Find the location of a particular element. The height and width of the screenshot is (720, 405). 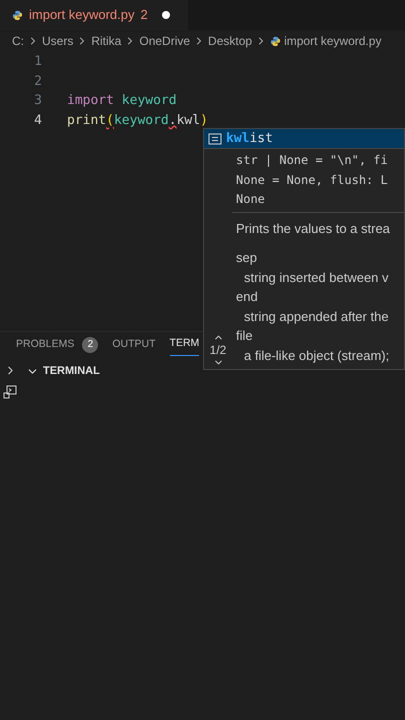

editor-tab: import keyword.py 2 is located at coordinates (94, 15).